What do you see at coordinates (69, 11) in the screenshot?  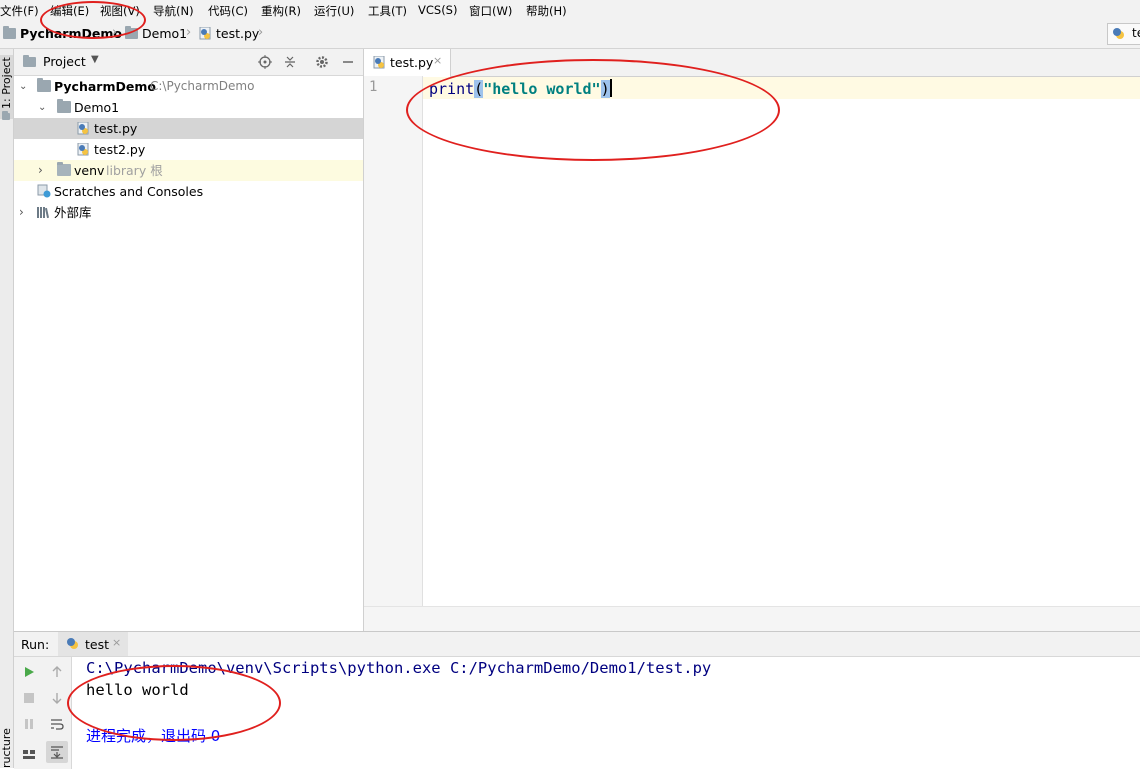 I see `menu-edit: 编辑(E)` at bounding box center [69, 11].